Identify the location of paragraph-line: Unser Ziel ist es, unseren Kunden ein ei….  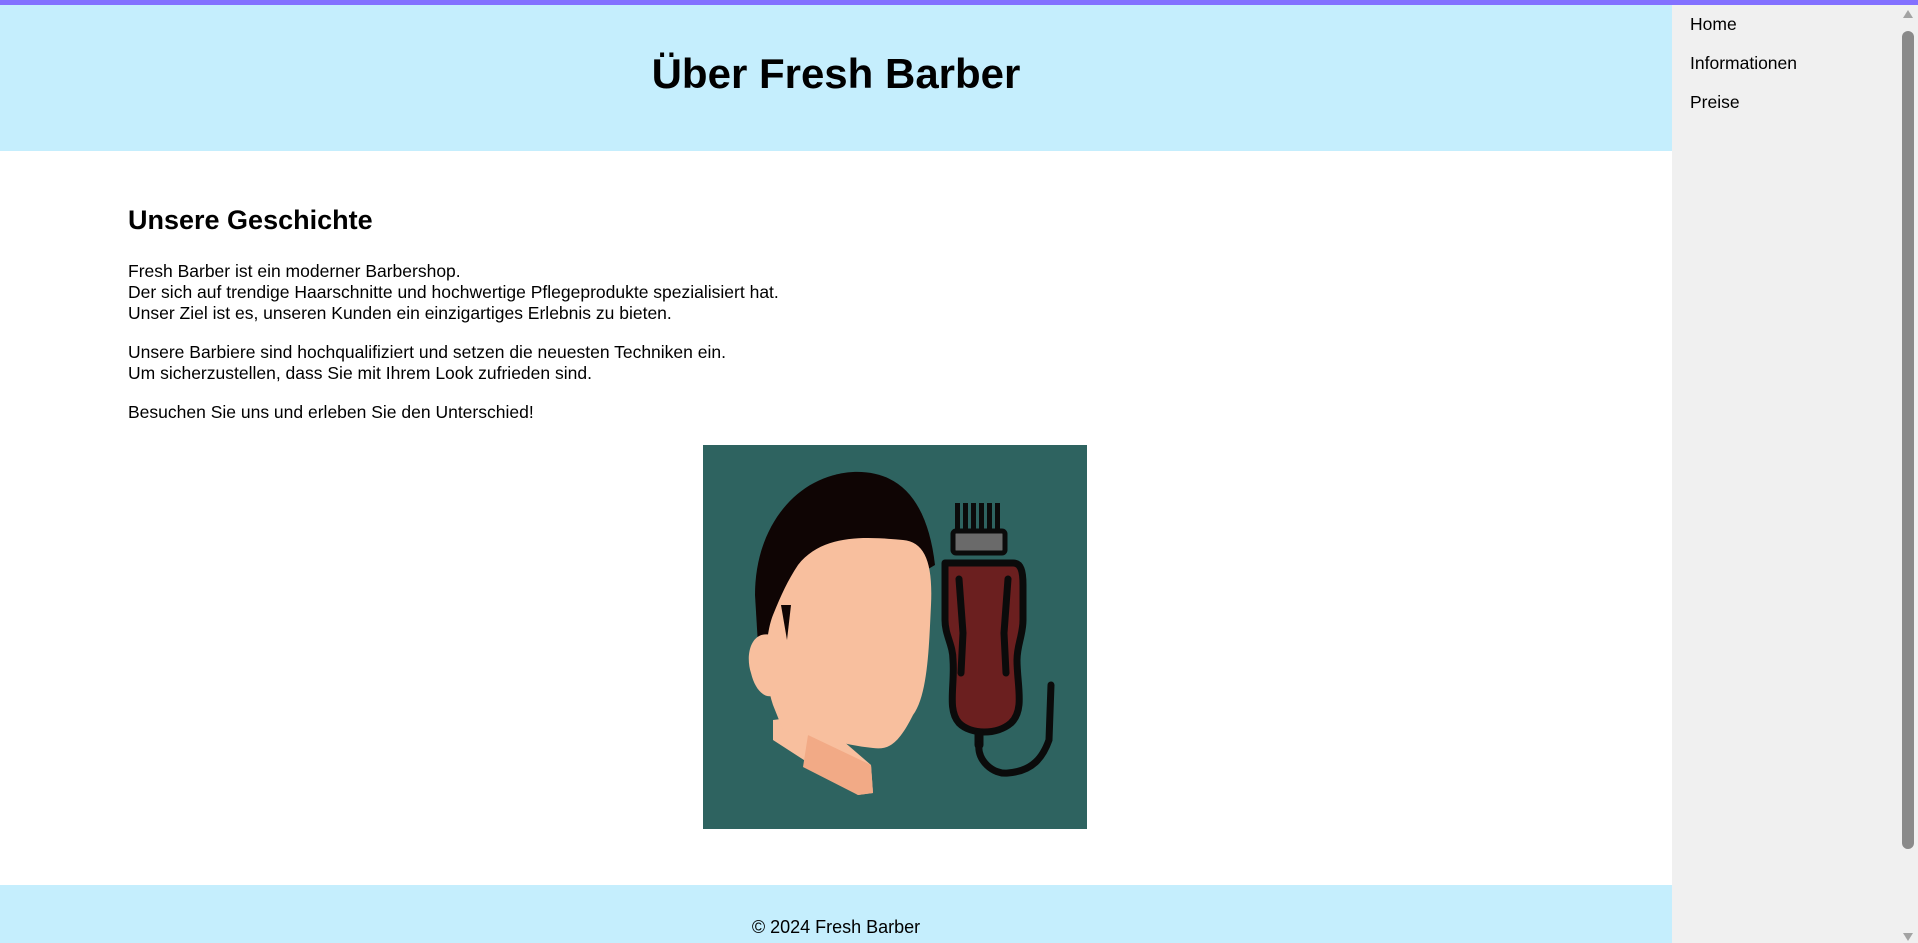
(400, 313).